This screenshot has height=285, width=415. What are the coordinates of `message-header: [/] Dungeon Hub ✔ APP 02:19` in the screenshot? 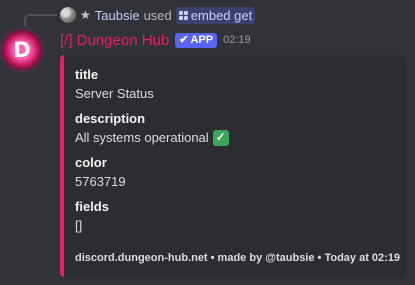 It's located at (155, 40).